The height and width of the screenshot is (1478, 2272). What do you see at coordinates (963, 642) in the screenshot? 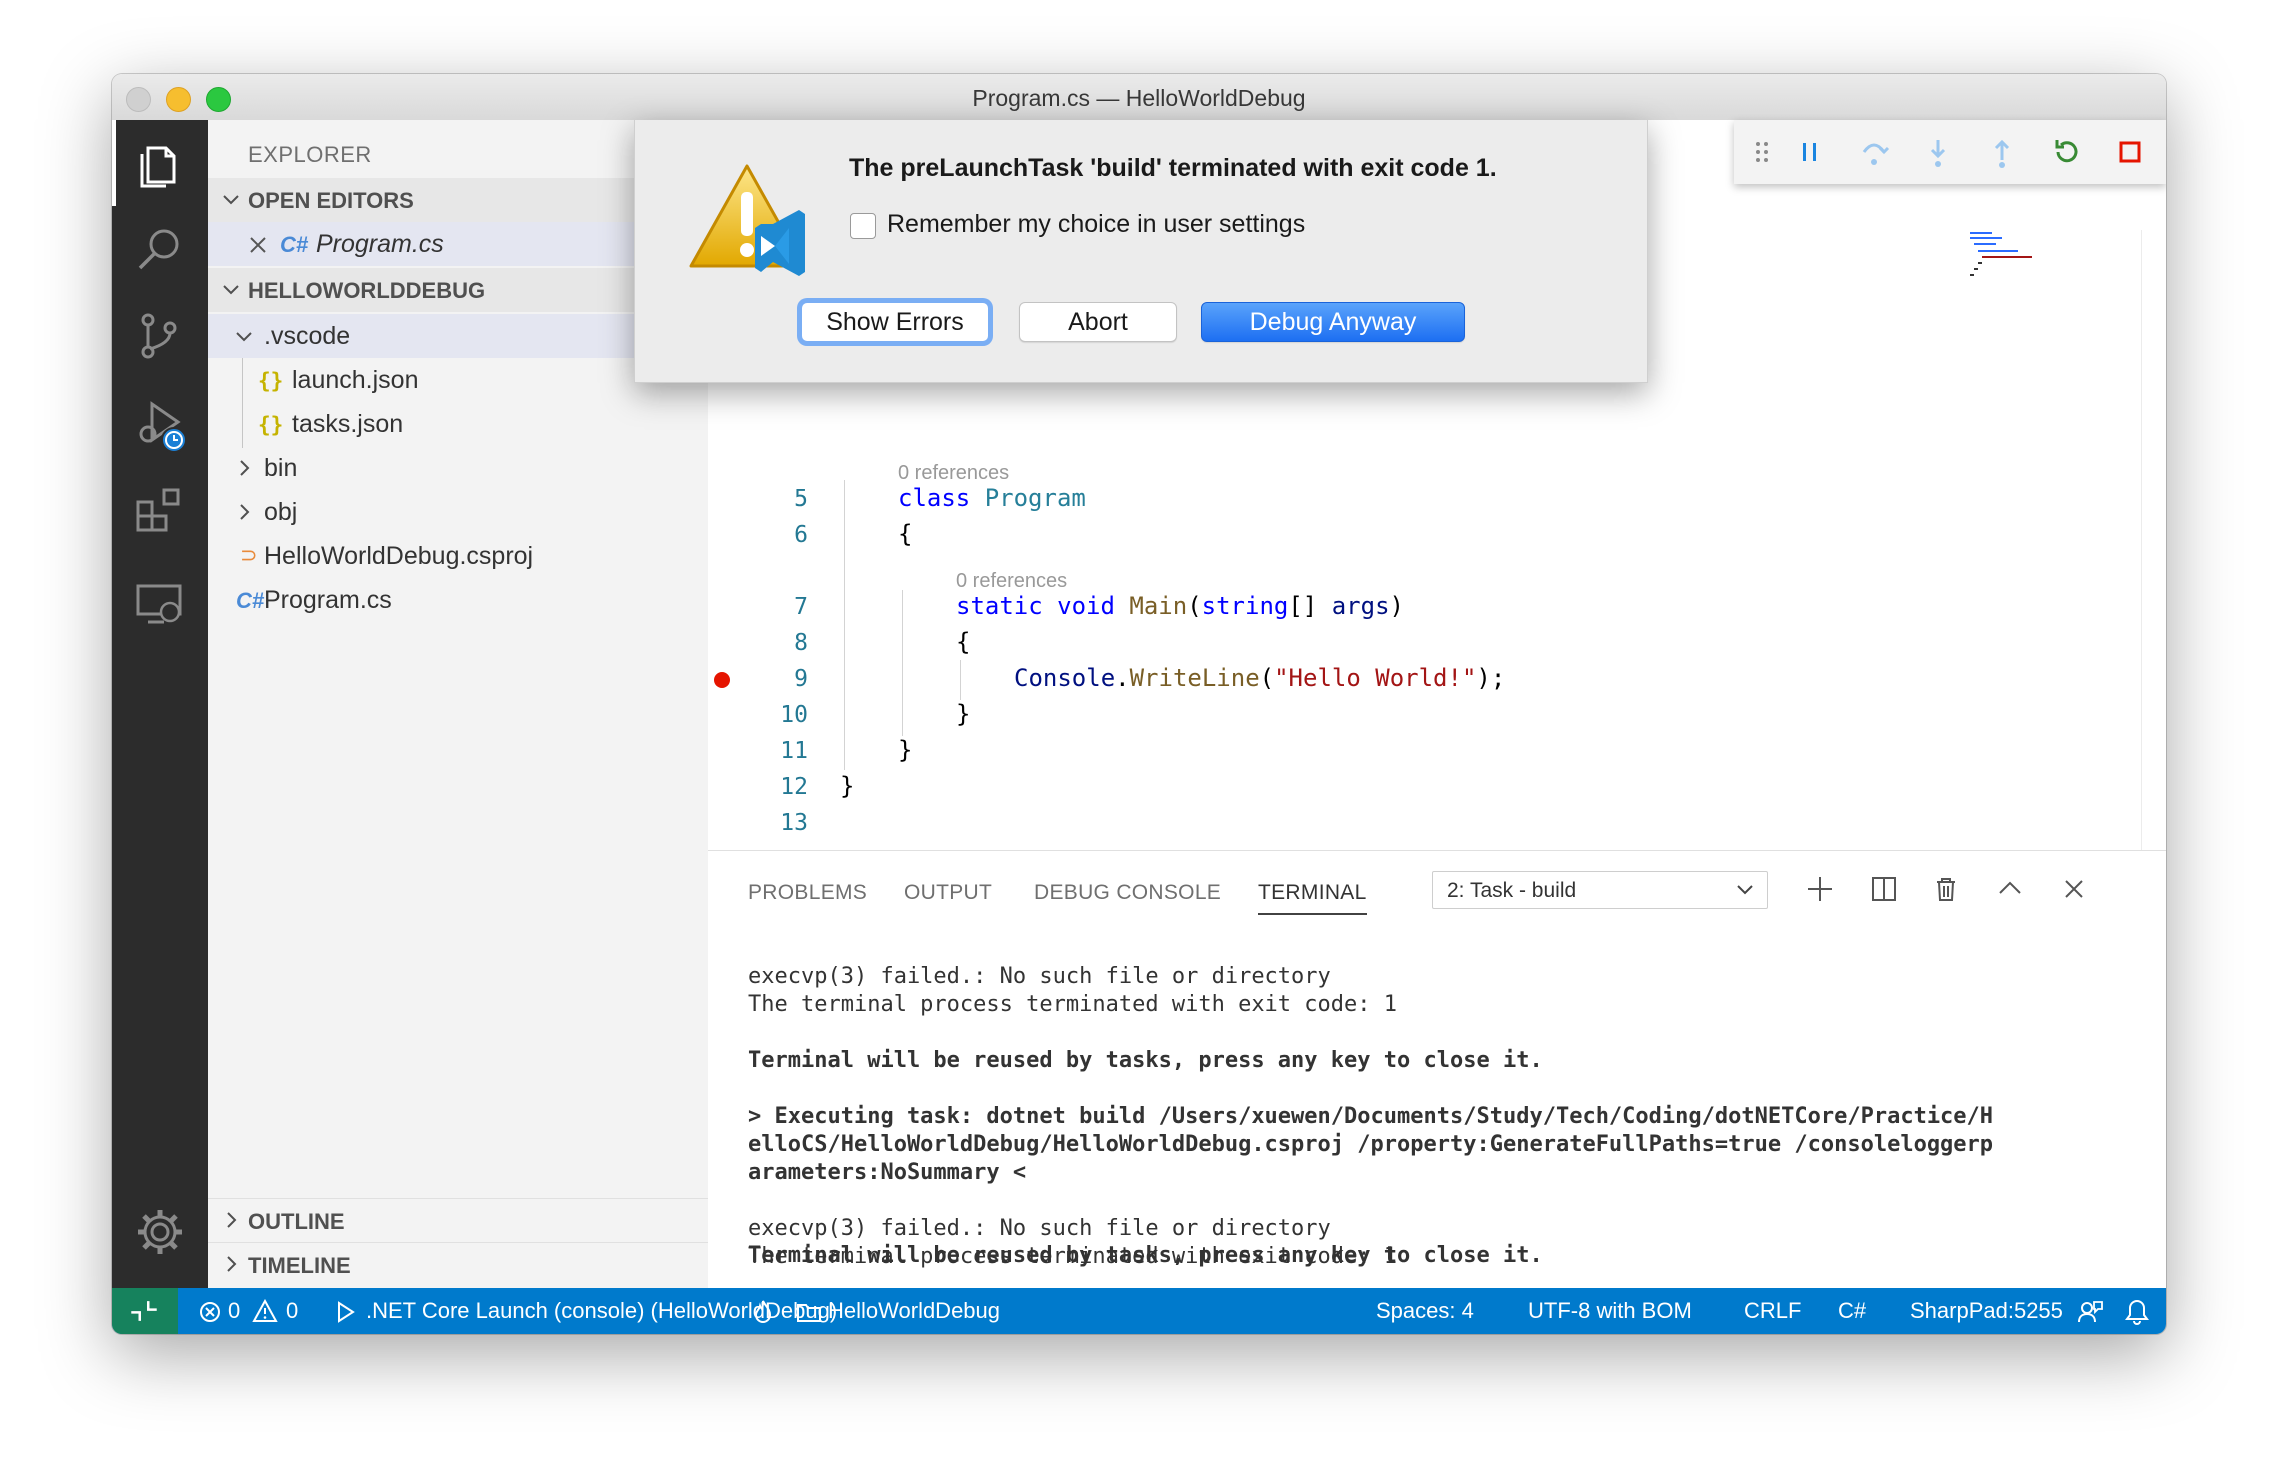
I see `code-line-8: {` at bounding box center [963, 642].